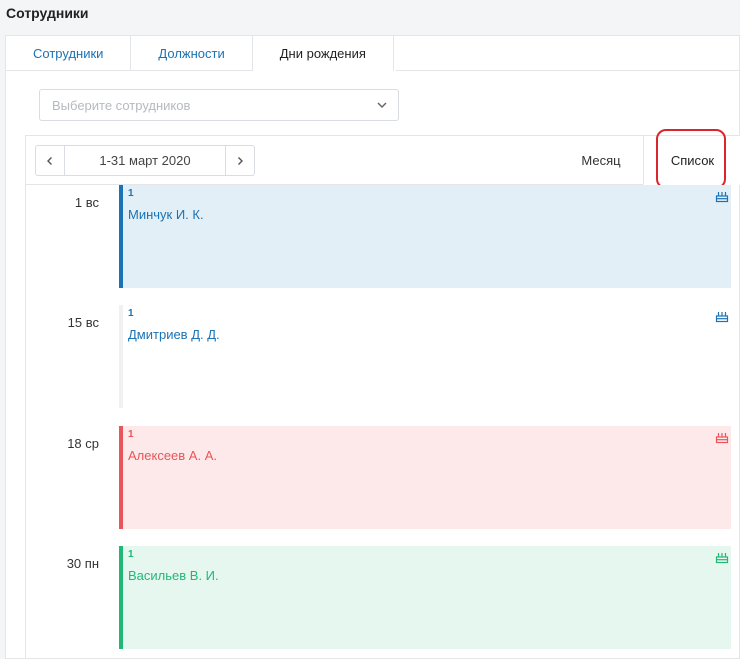  What do you see at coordinates (323, 53) in the screenshot?
I see `tab-birthdays: Дни рождения` at bounding box center [323, 53].